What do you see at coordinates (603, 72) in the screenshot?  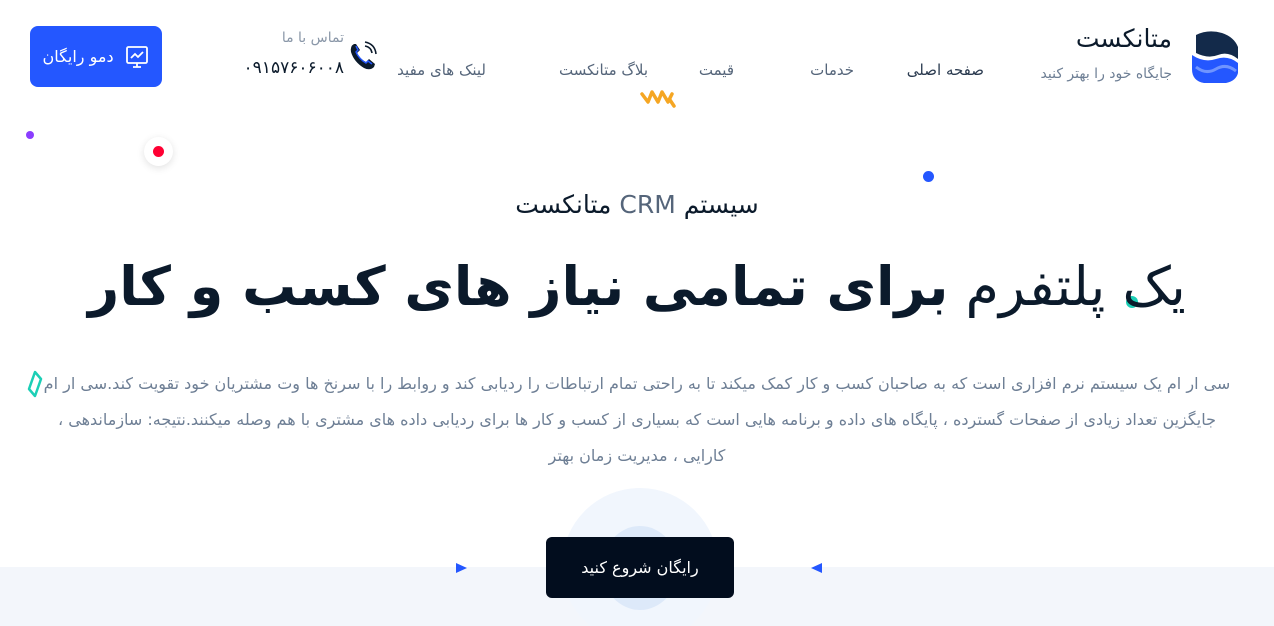 I see `nav-item-blog: بلاگ متانکست` at bounding box center [603, 72].